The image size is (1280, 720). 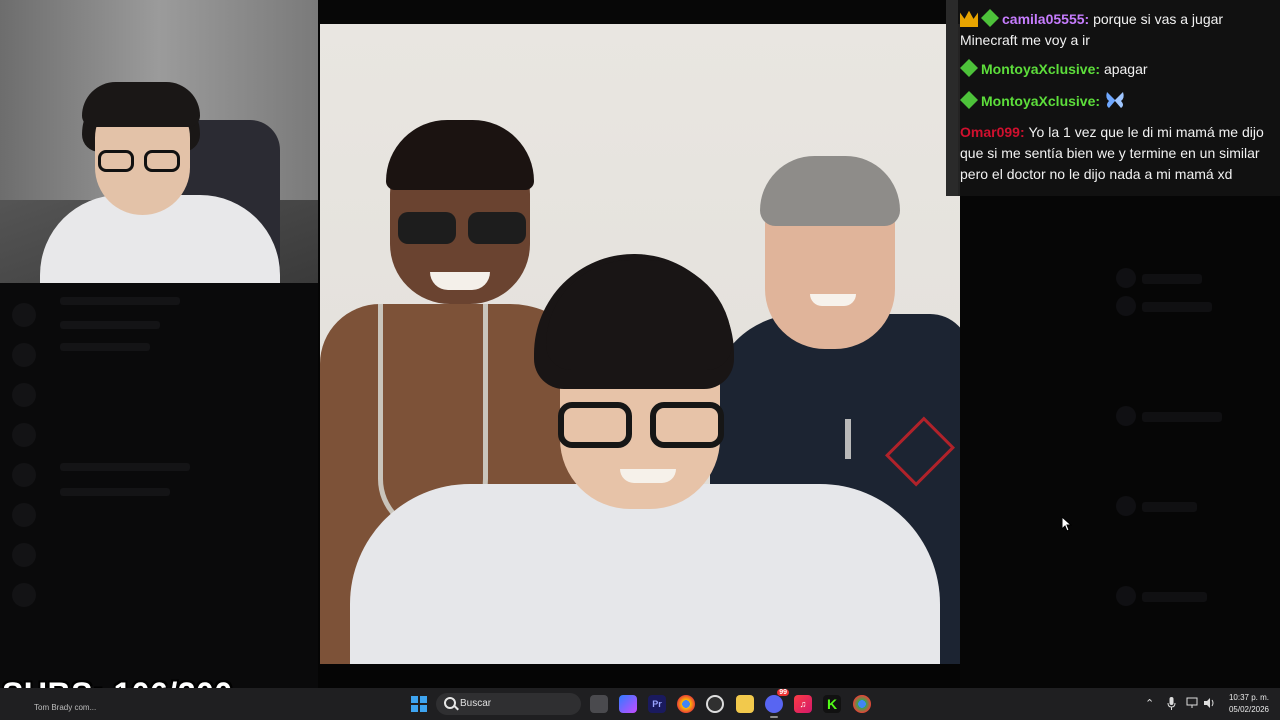 What do you see at coordinates (508, 704) in the screenshot?
I see `taskbar-search-box: Buscar` at bounding box center [508, 704].